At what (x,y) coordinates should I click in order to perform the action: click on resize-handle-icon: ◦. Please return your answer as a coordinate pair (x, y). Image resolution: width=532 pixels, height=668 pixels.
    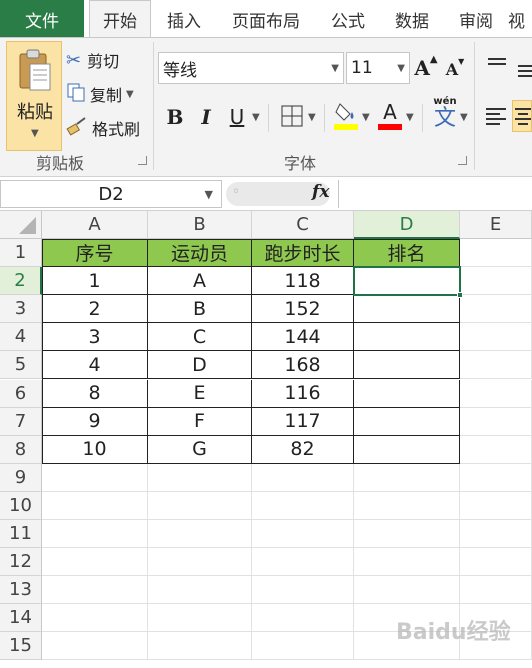
    Looking at the image, I should click on (236, 192).